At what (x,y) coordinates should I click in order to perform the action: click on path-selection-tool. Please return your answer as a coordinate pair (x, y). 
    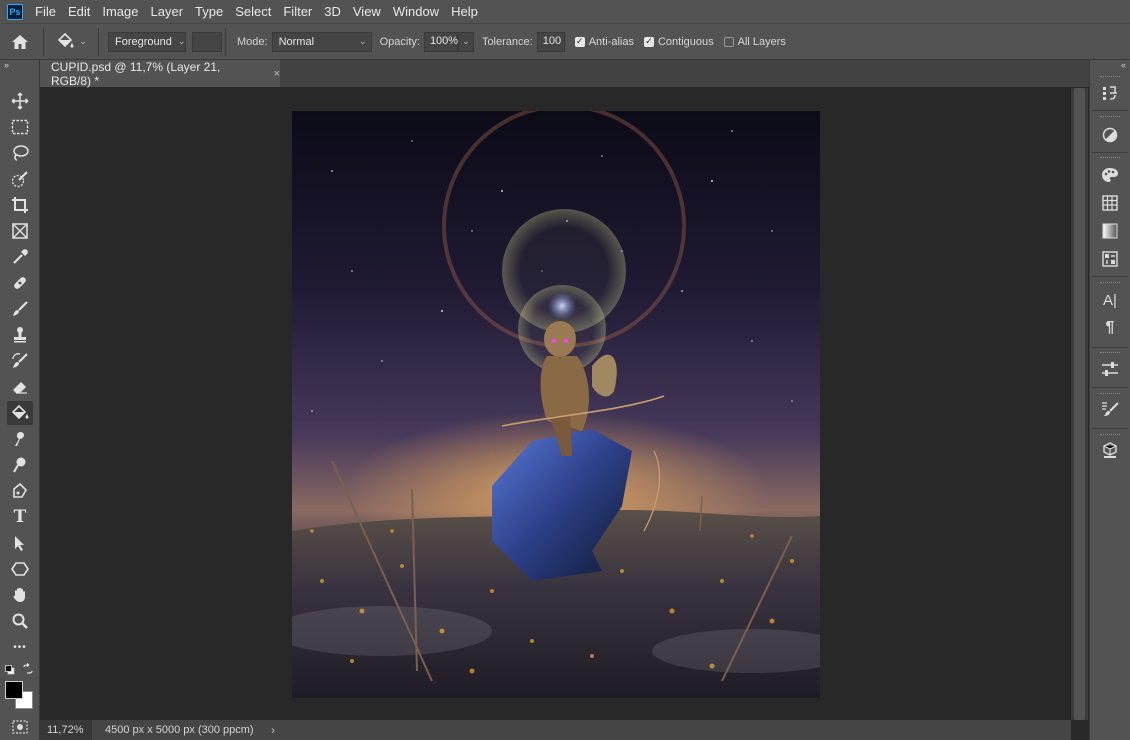
    Looking at the image, I should click on (20, 543).